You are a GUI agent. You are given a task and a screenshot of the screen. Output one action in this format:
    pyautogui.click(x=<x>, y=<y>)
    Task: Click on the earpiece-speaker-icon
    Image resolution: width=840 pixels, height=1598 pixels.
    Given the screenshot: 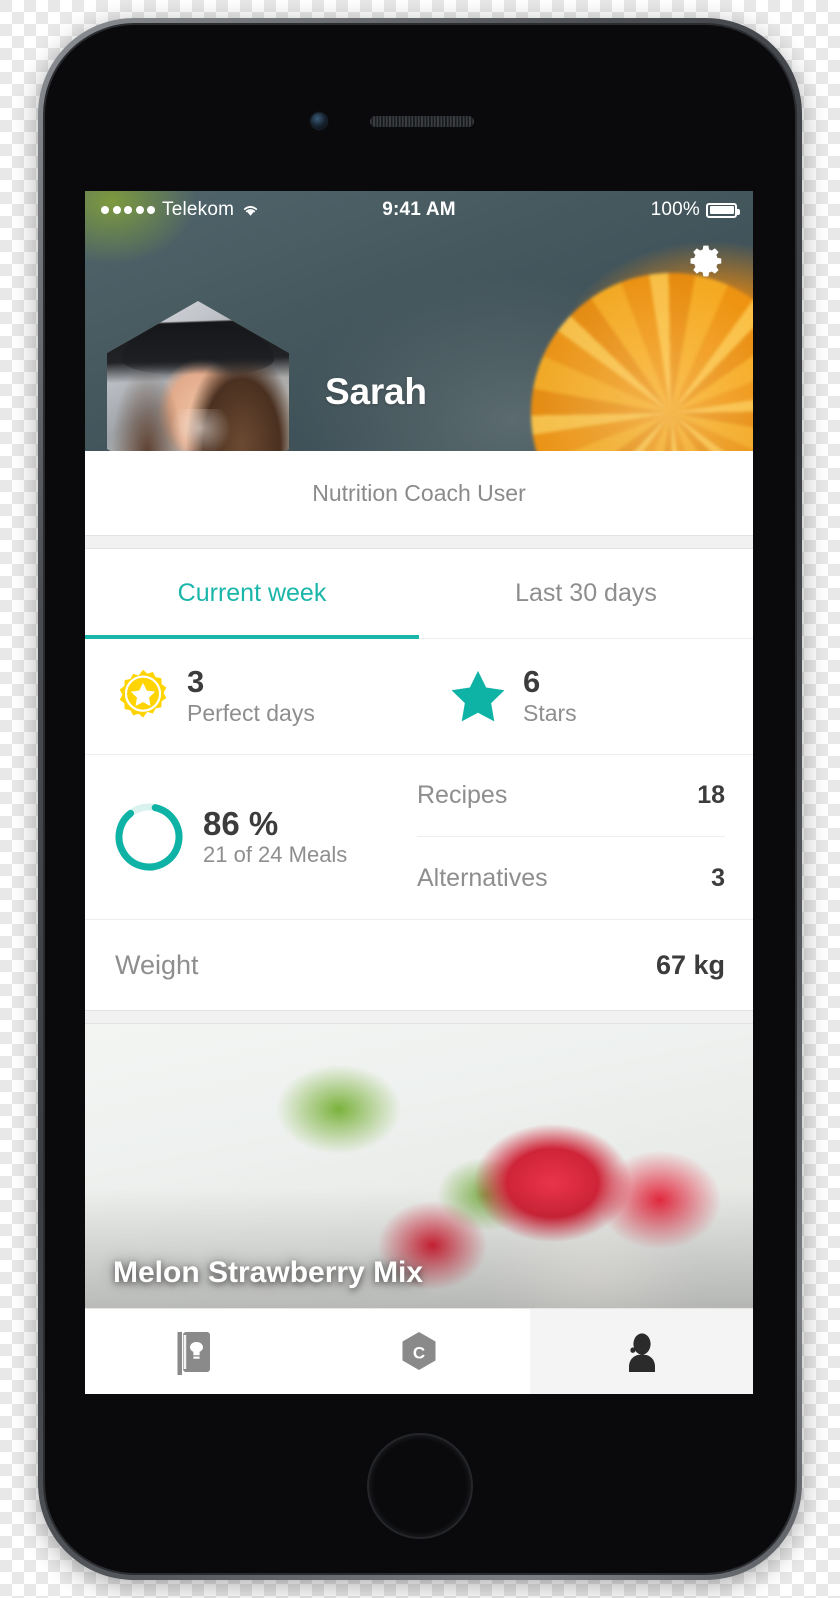 What is the action you would take?
    pyautogui.click(x=422, y=121)
    